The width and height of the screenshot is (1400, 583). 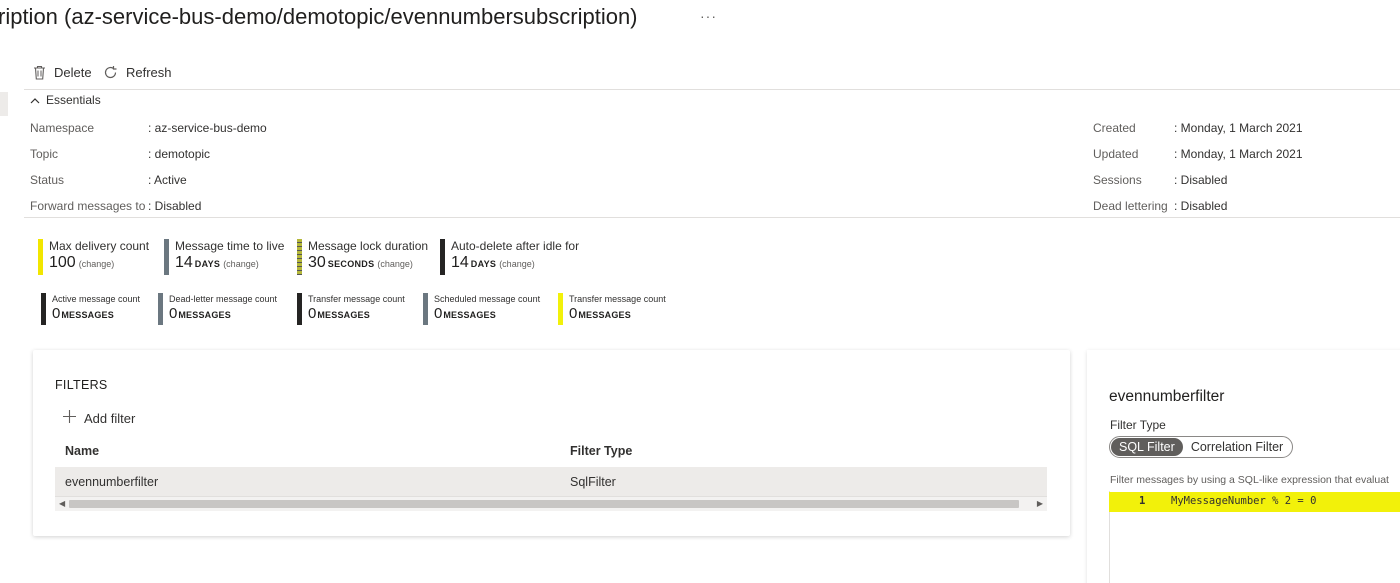 I want to click on toolbar-divider, so click(x=712, y=89).